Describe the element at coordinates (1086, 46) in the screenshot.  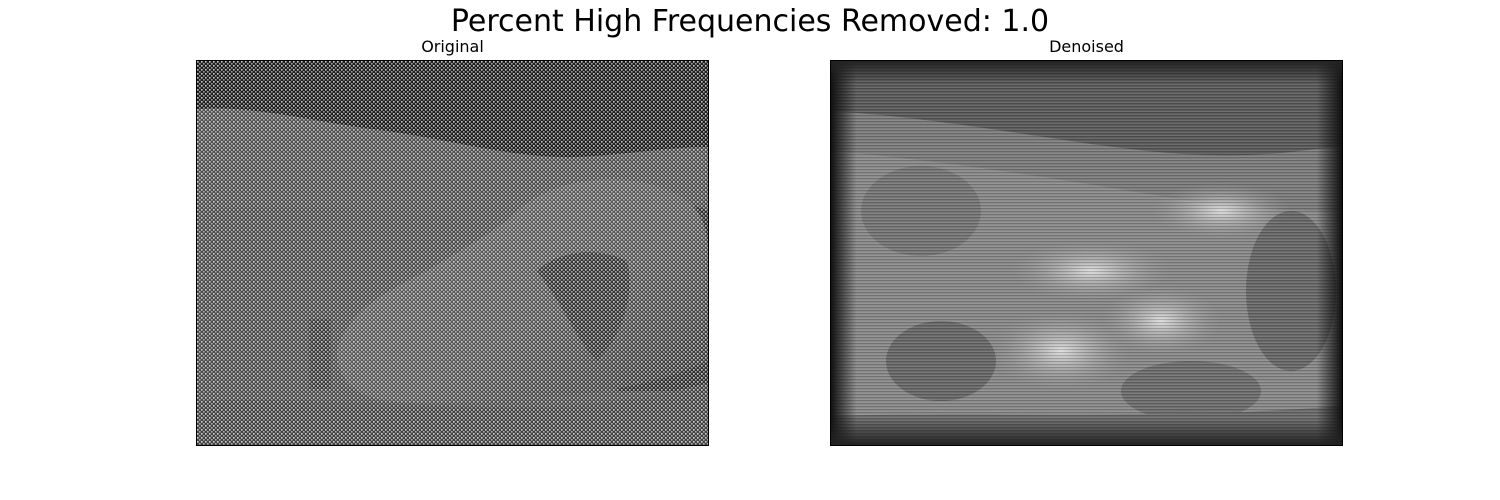
I see `denoised-panel-title: Denoised` at that location.